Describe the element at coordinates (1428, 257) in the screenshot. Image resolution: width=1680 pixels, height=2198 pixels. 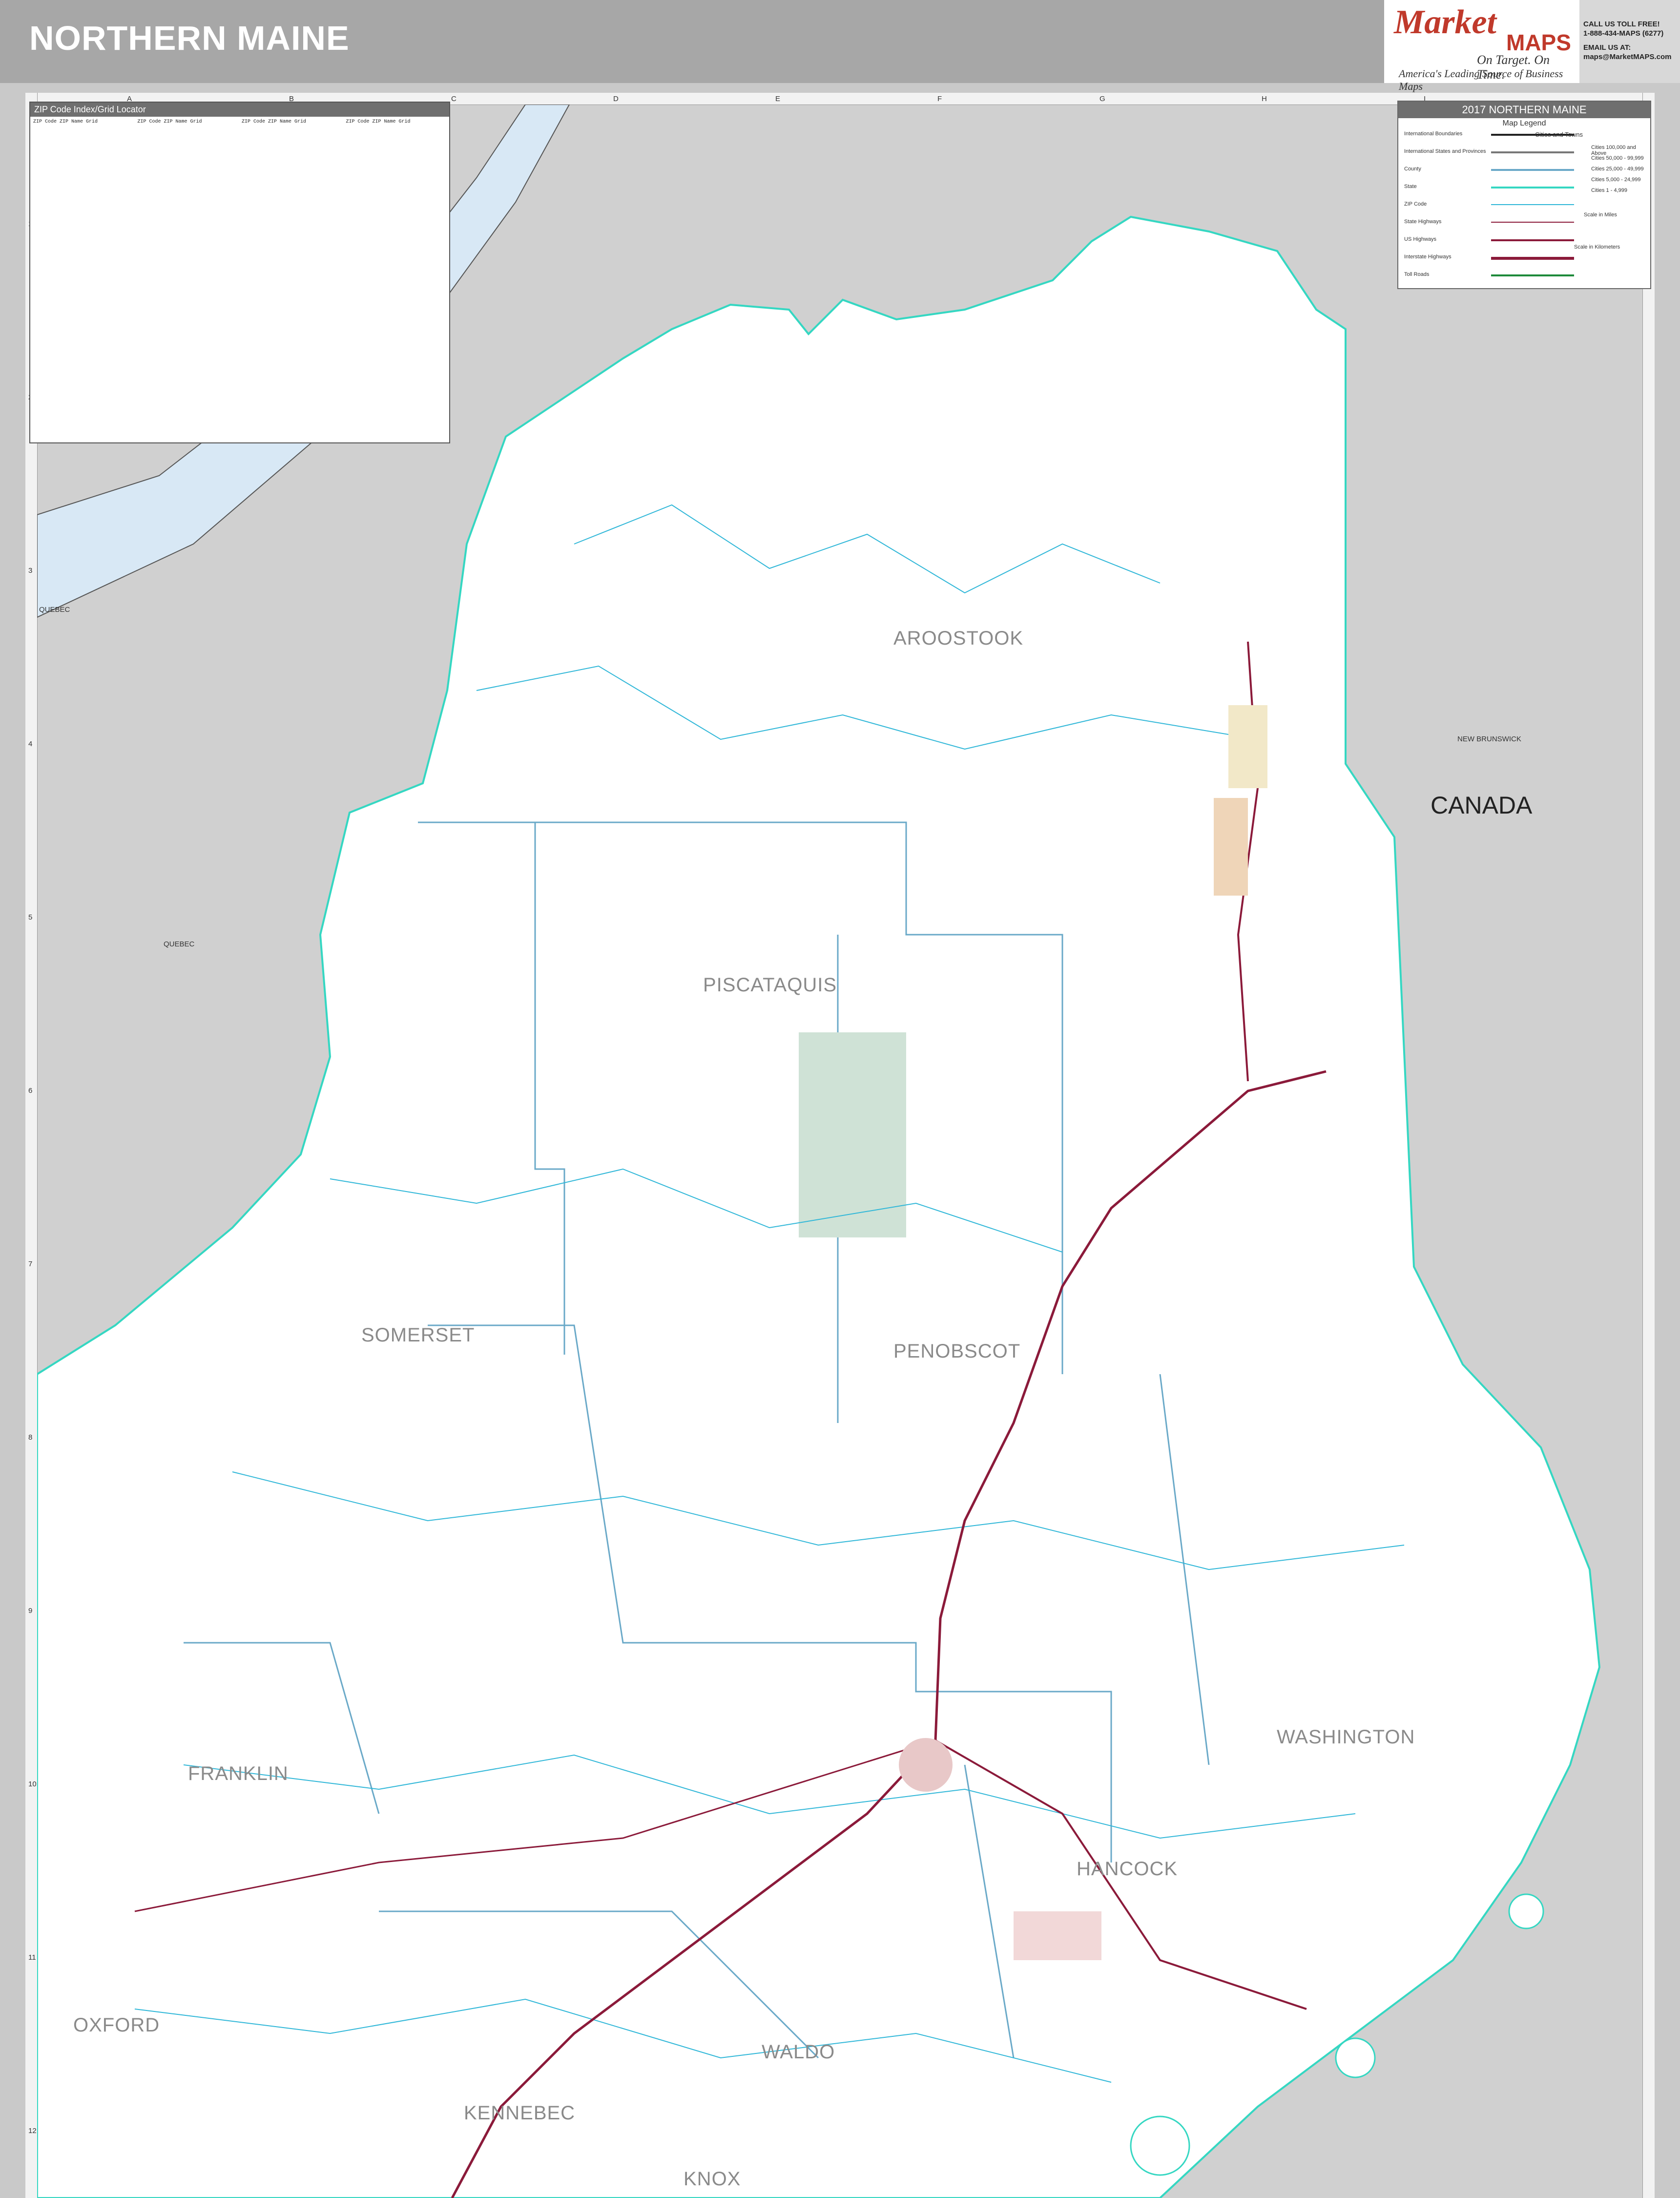
I see `legend-item: Interstate Highways` at that location.